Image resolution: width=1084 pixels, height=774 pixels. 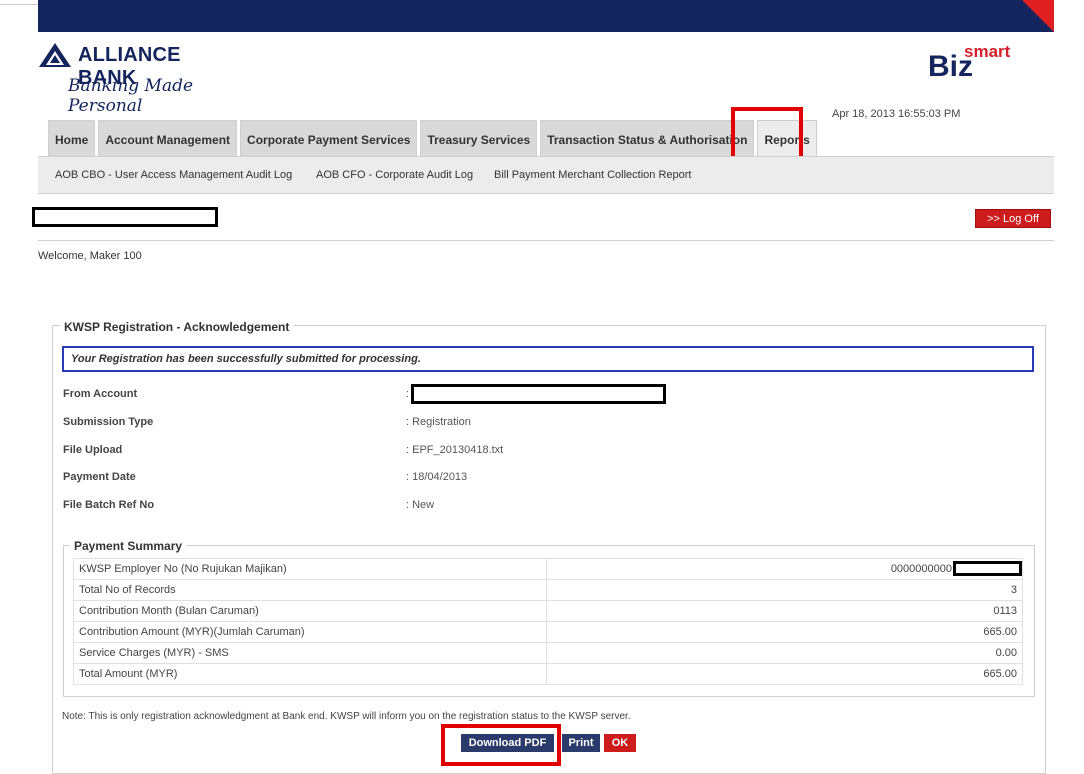 What do you see at coordinates (784, 569) in the screenshot?
I see `summary-value: 0000000000` at bounding box center [784, 569].